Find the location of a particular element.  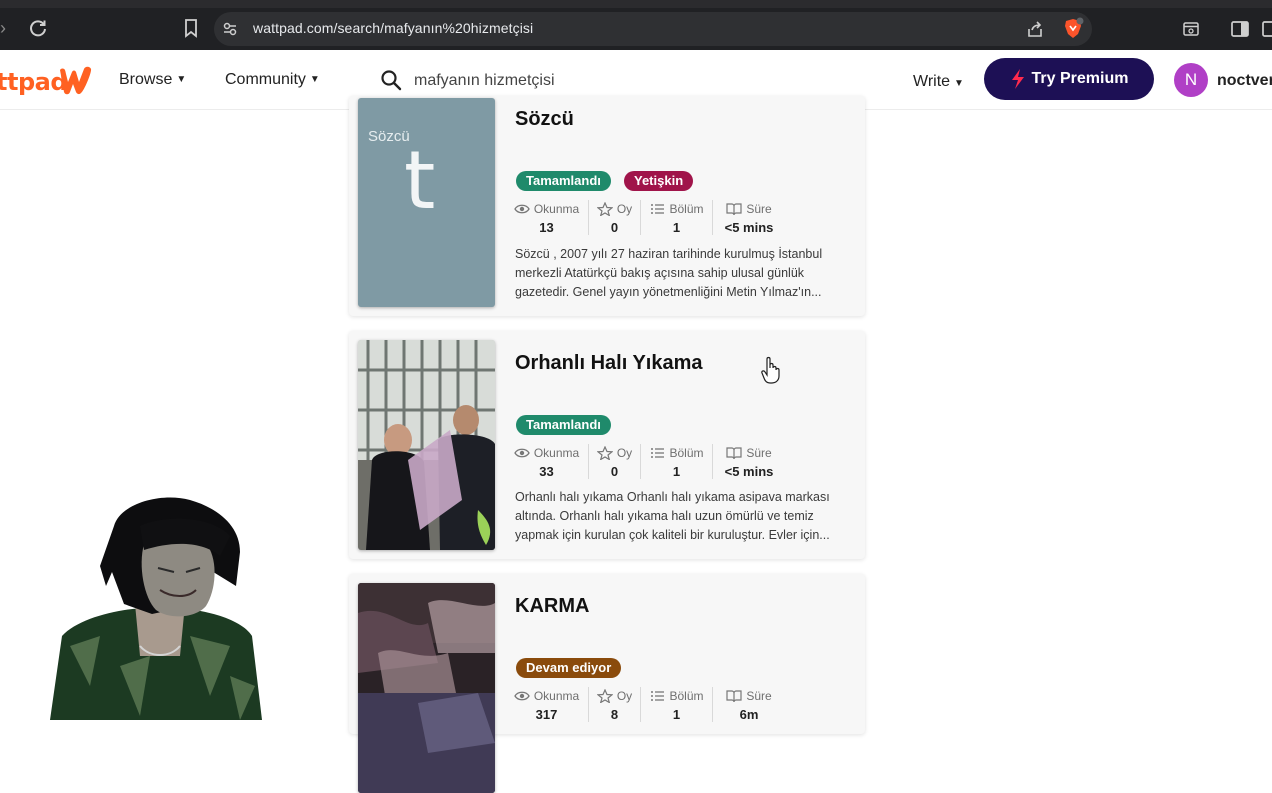

share-icon is located at coordinates (1035, 29).